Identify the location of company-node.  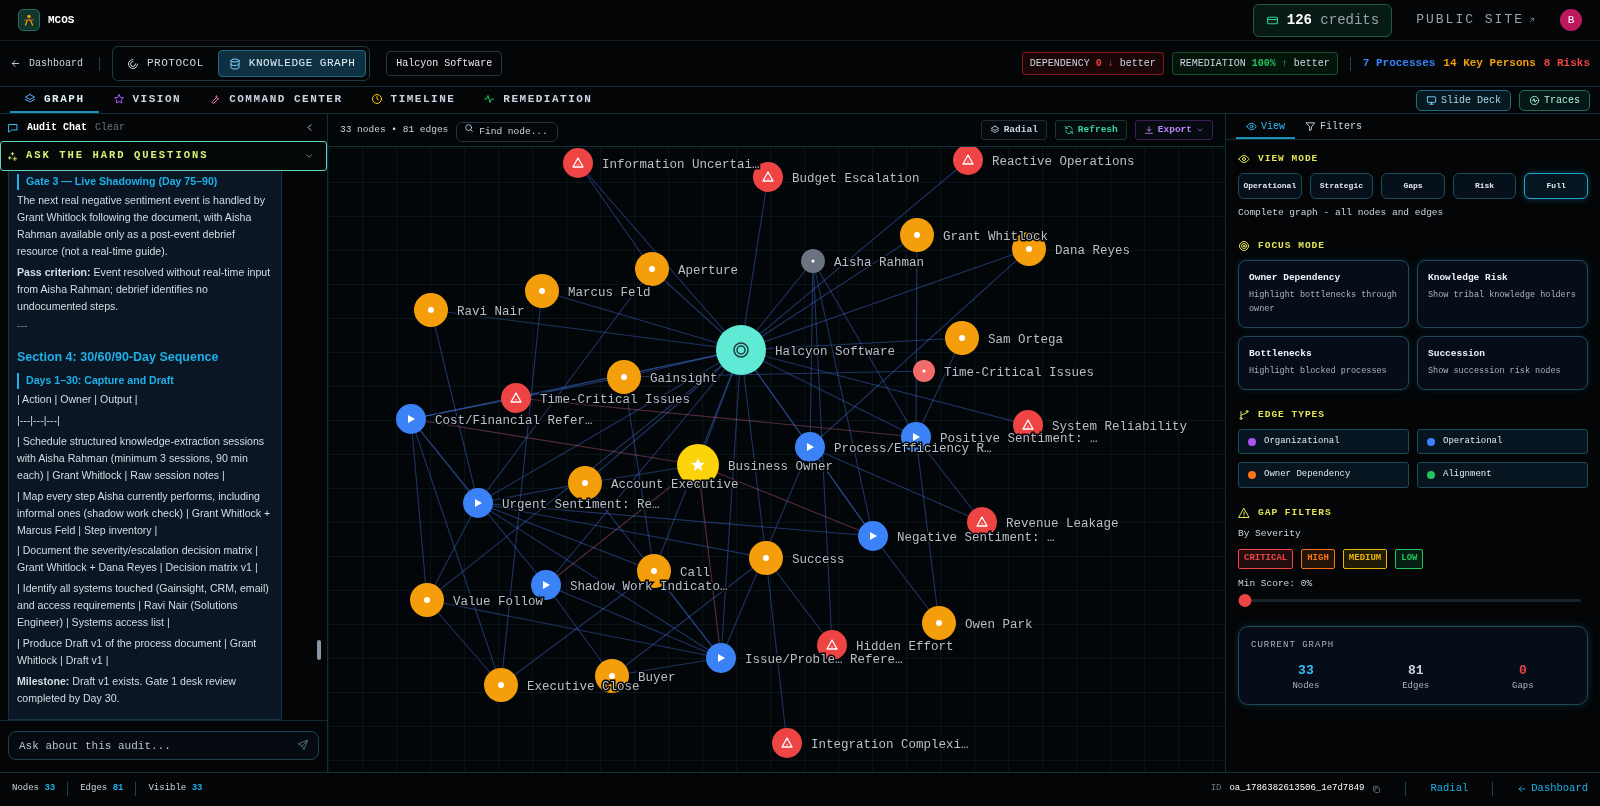
(741, 350).